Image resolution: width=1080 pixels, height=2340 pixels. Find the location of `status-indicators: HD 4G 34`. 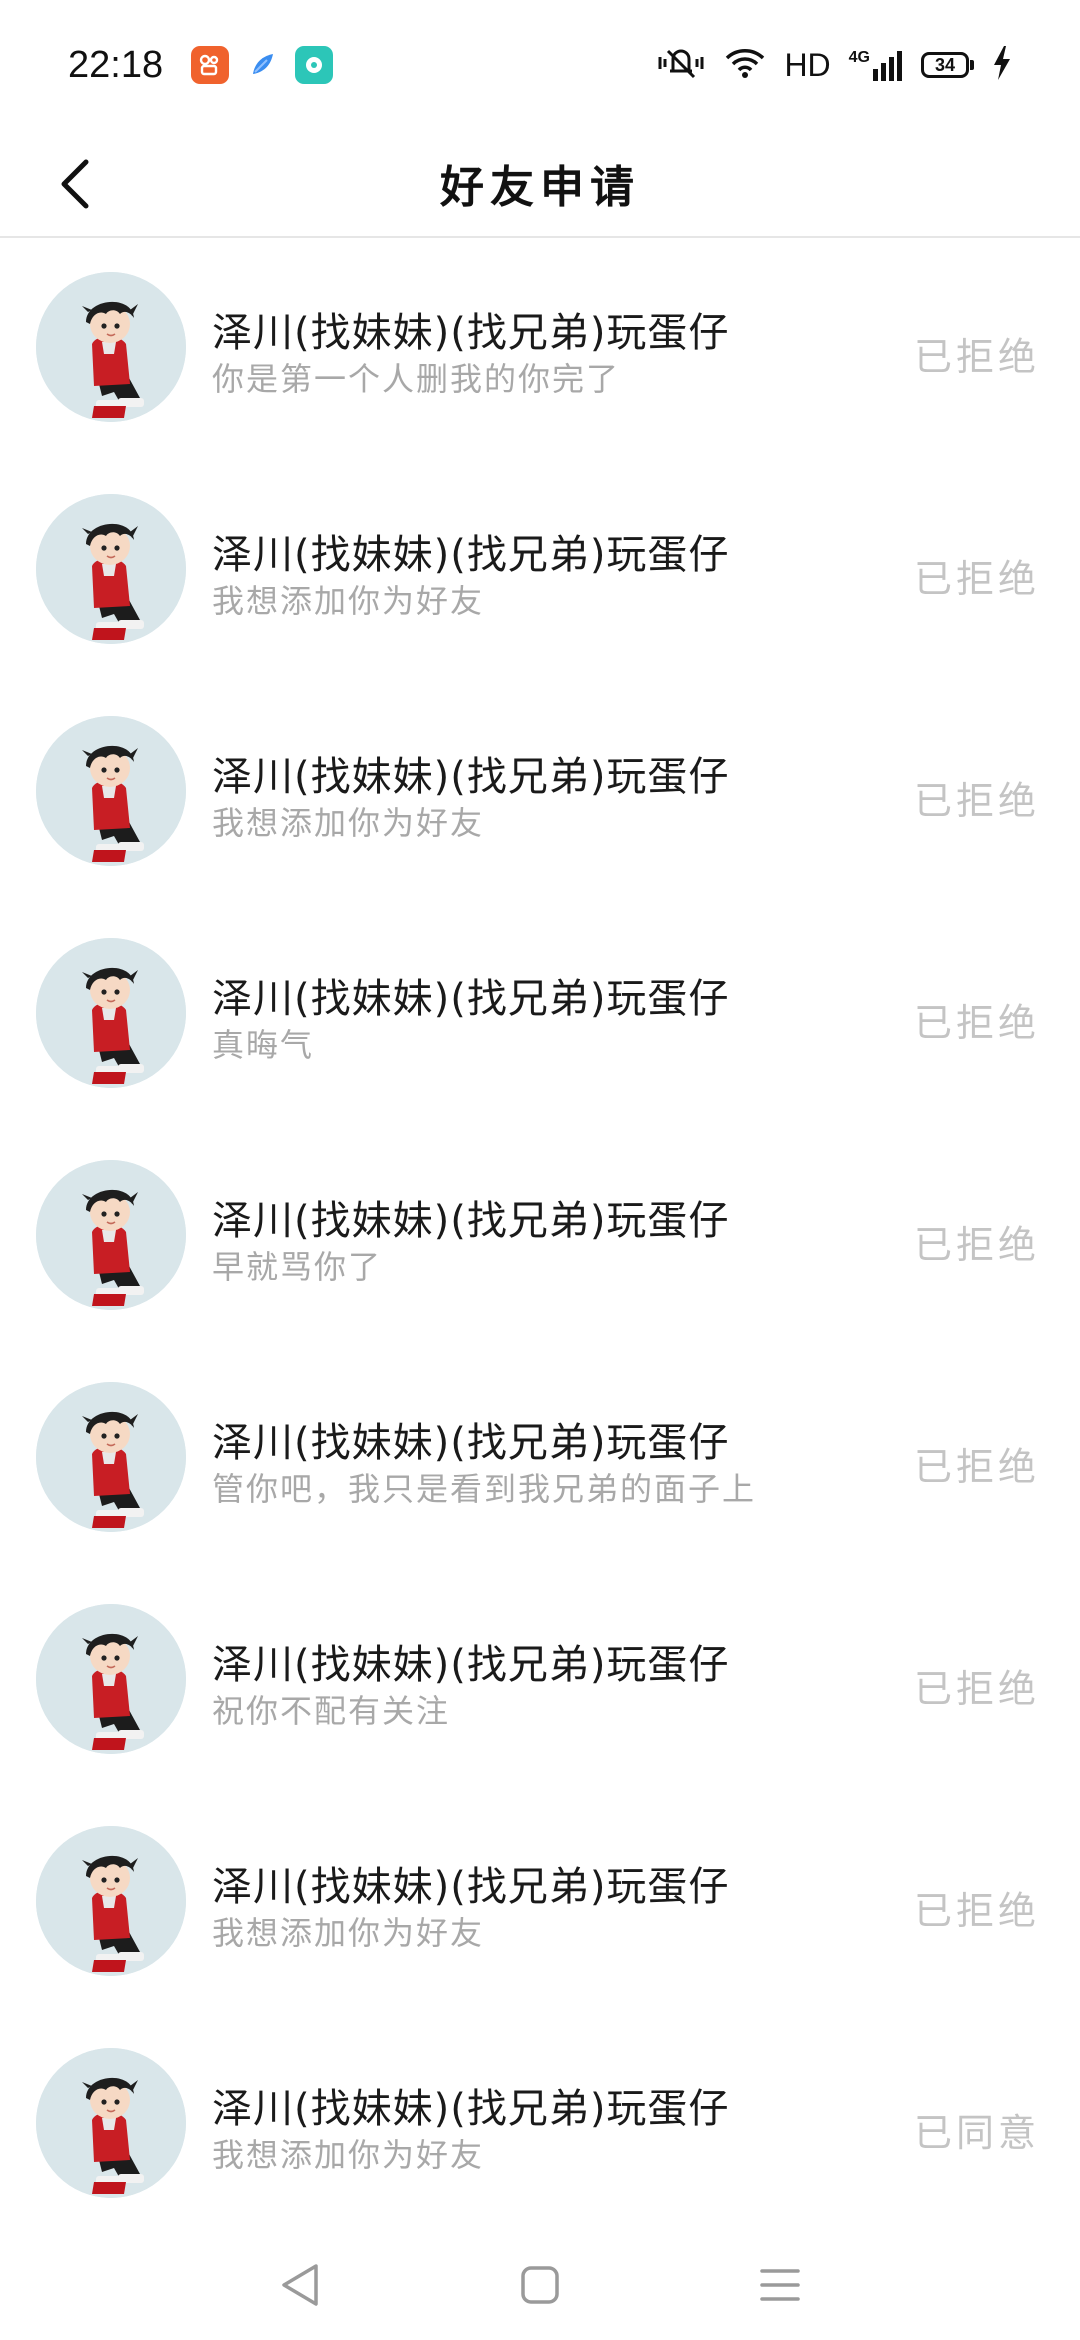

status-indicators: HD 4G 34 is located at coordinates (834, 65).